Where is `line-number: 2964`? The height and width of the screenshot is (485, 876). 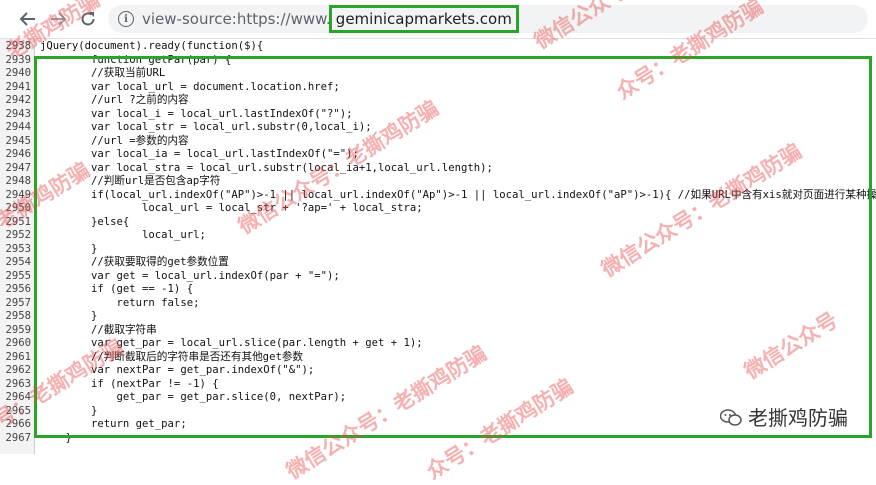
line-number: 2964 is located at coordinates (18, 397).